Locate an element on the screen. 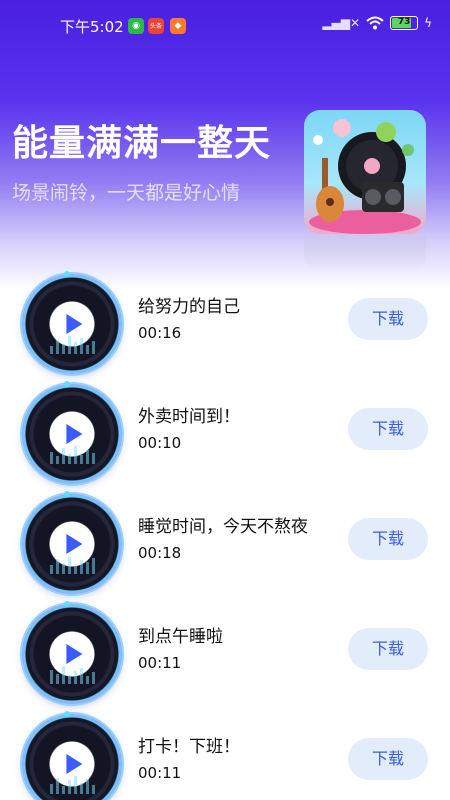  battery-level: 73 is located at coordinates (404, 22).